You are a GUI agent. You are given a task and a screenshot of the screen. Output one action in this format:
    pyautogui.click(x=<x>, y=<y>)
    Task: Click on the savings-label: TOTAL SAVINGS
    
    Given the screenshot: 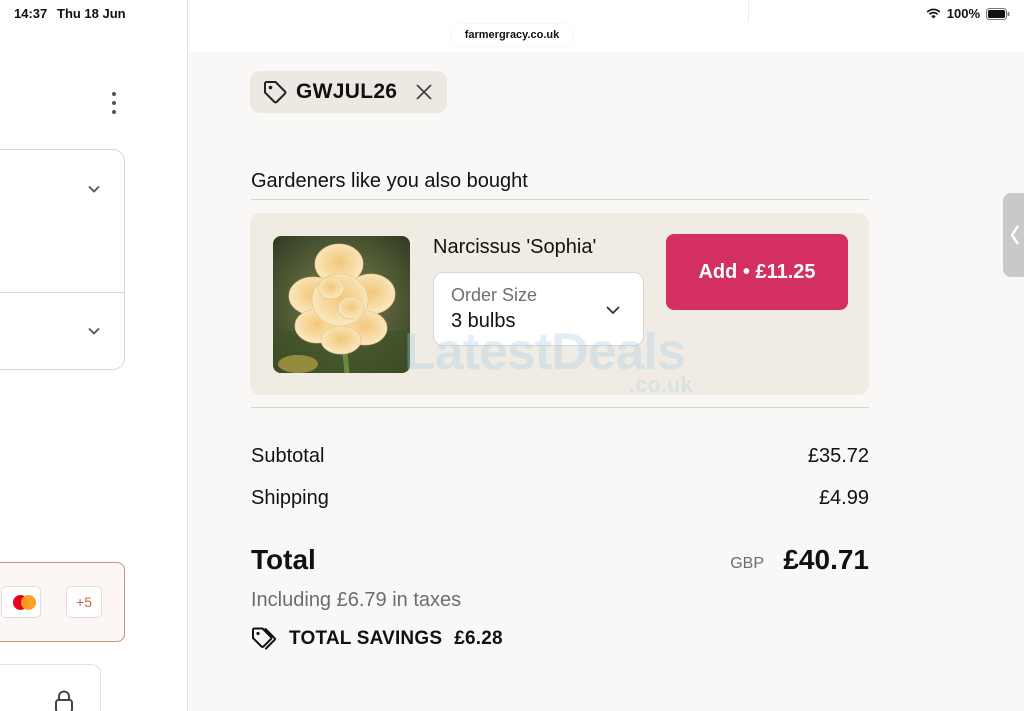 What is the action you would take?
    pyautogui.click(x=366, y=638)
    